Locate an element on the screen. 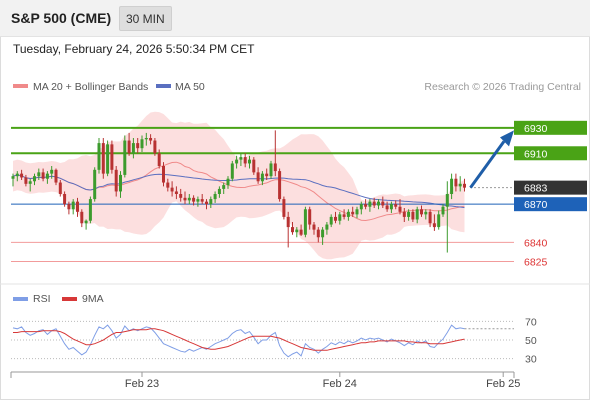 The height and width of the screenshot is (400, 590). legend-9ma-label: 9MA is located at coordinates (93, 299).